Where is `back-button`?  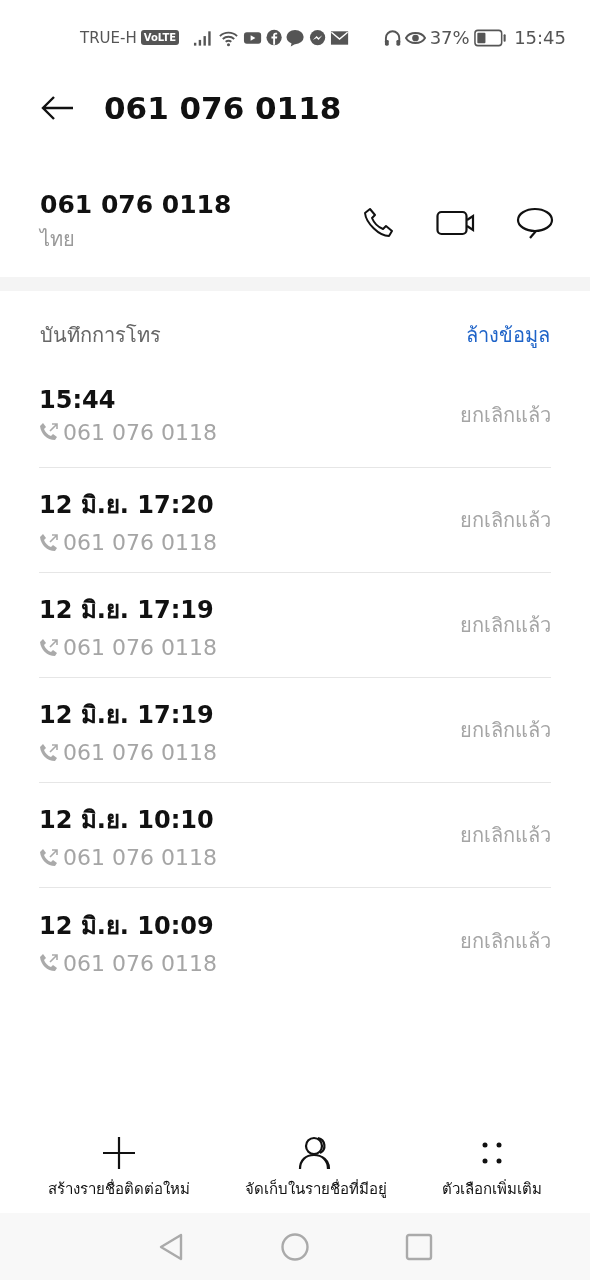 back-button is located at coordinates (57, 107).